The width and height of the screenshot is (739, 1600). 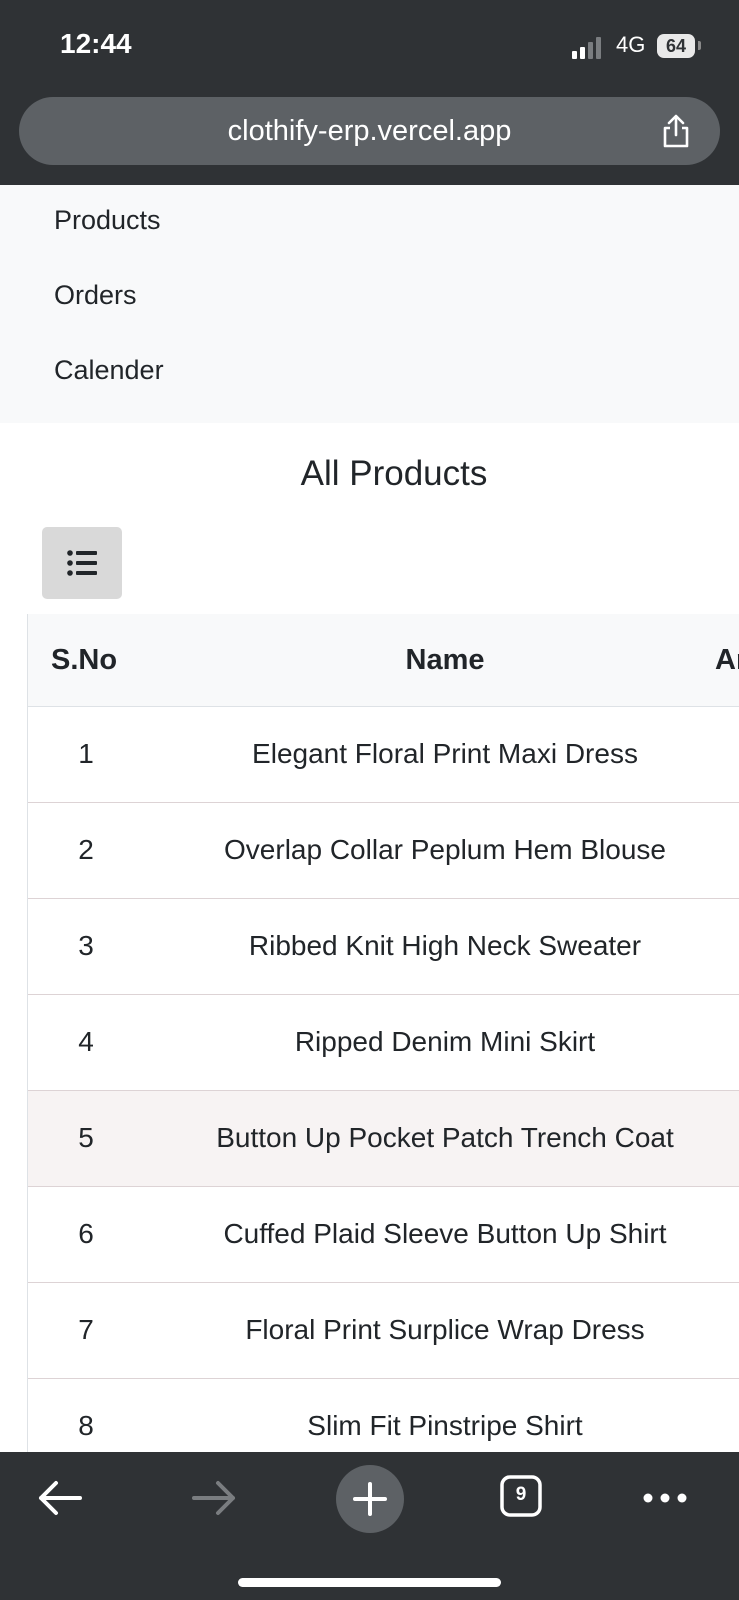 I want to click on browser-bottom-toolbar: 9, so click(x=369, y=1526).